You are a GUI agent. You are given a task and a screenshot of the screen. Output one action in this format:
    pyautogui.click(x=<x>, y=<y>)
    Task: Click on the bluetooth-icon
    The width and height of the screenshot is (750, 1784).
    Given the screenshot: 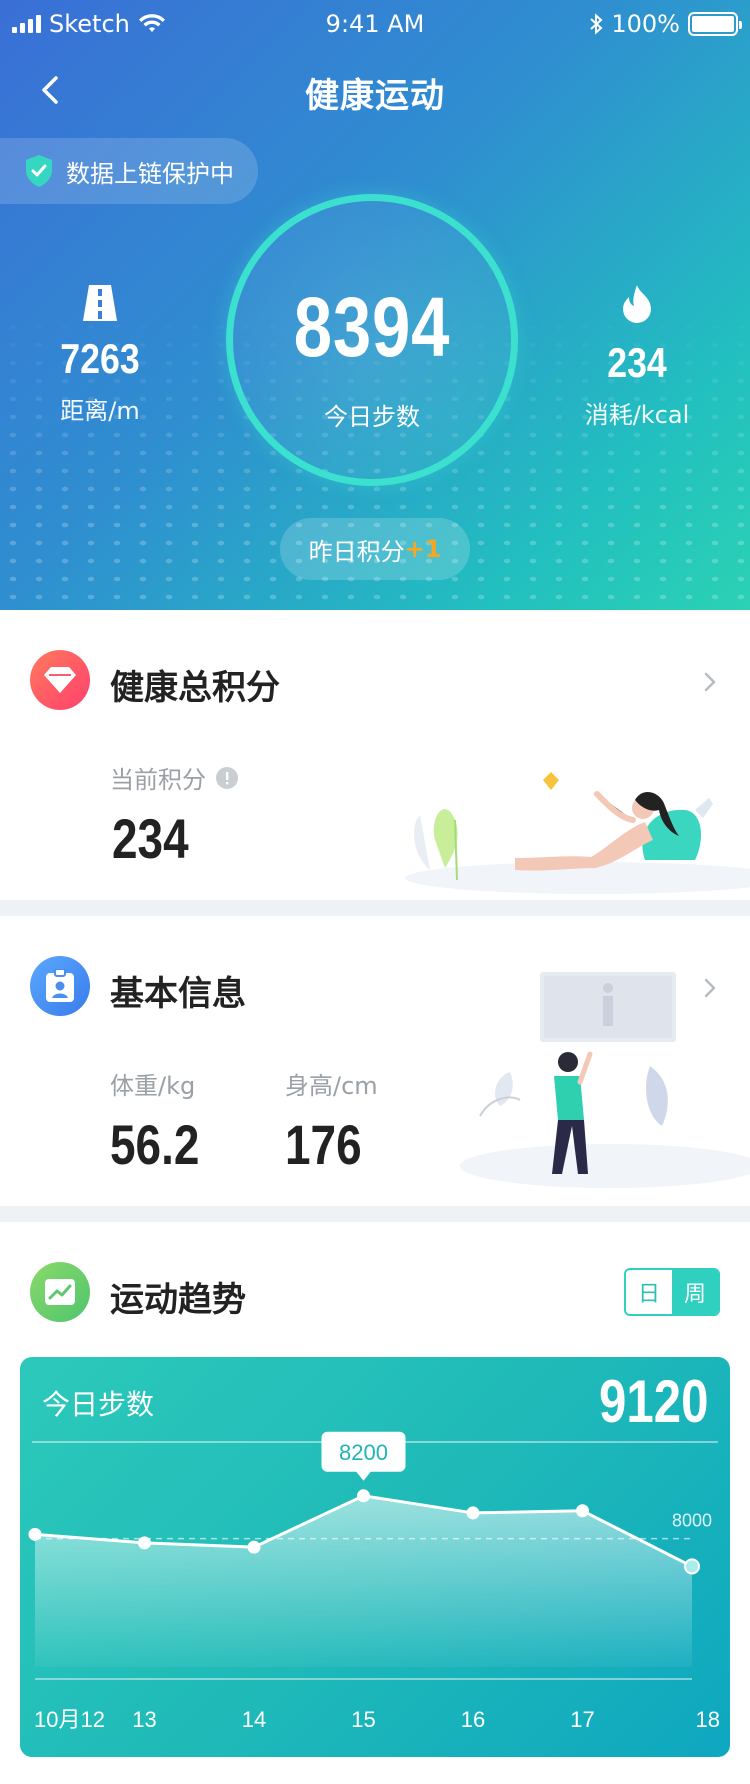 What is the action you would take?
    pyautogui.click(x=596, y=24)
    